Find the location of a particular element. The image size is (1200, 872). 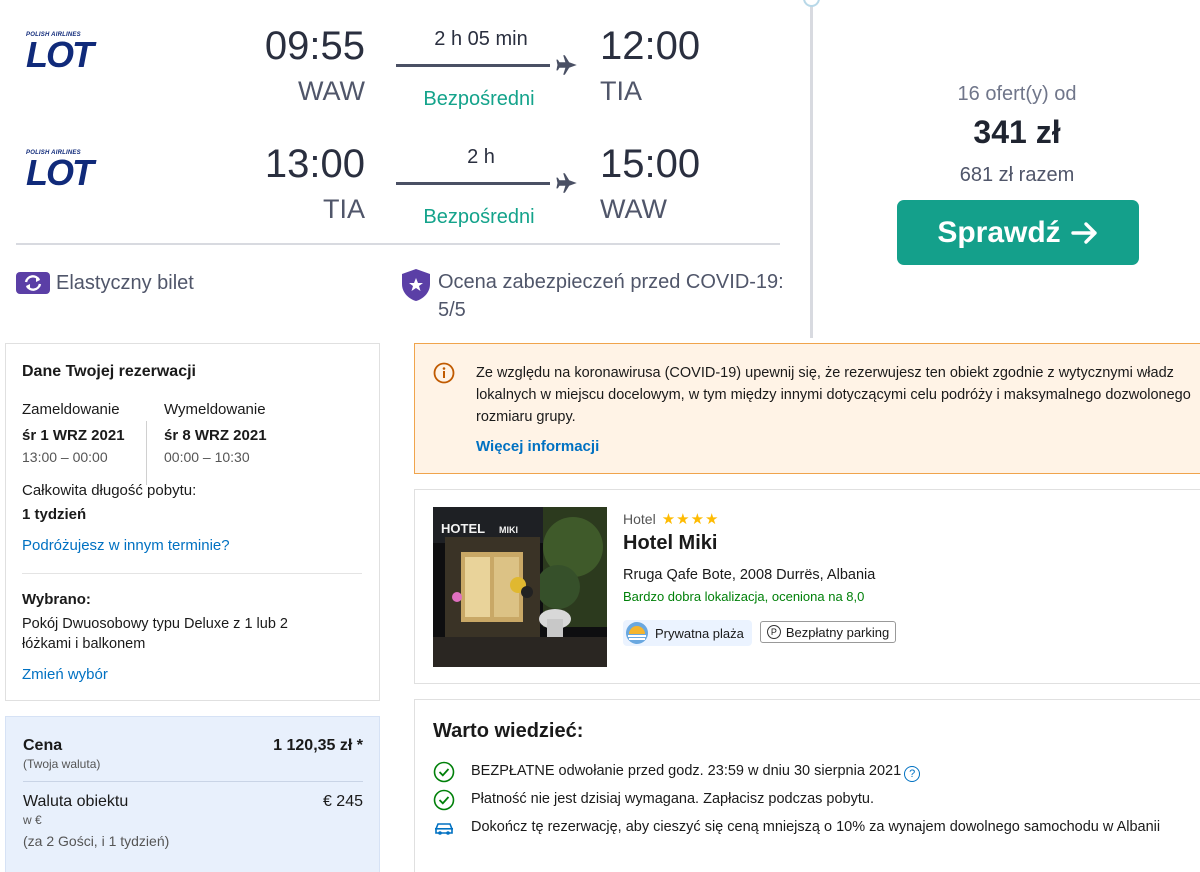

hotel-photo: HOTEL MIKI is located at coordinates (520, 587).